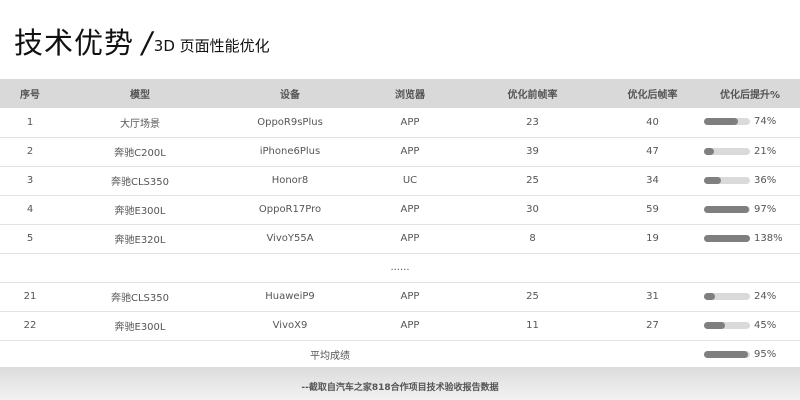 Image resolution: width=800 pixels, height=400 pixels. Describe the element at coordinates (765, 354) in the screenshot. I see `average-gain-value: 95%` at that location.